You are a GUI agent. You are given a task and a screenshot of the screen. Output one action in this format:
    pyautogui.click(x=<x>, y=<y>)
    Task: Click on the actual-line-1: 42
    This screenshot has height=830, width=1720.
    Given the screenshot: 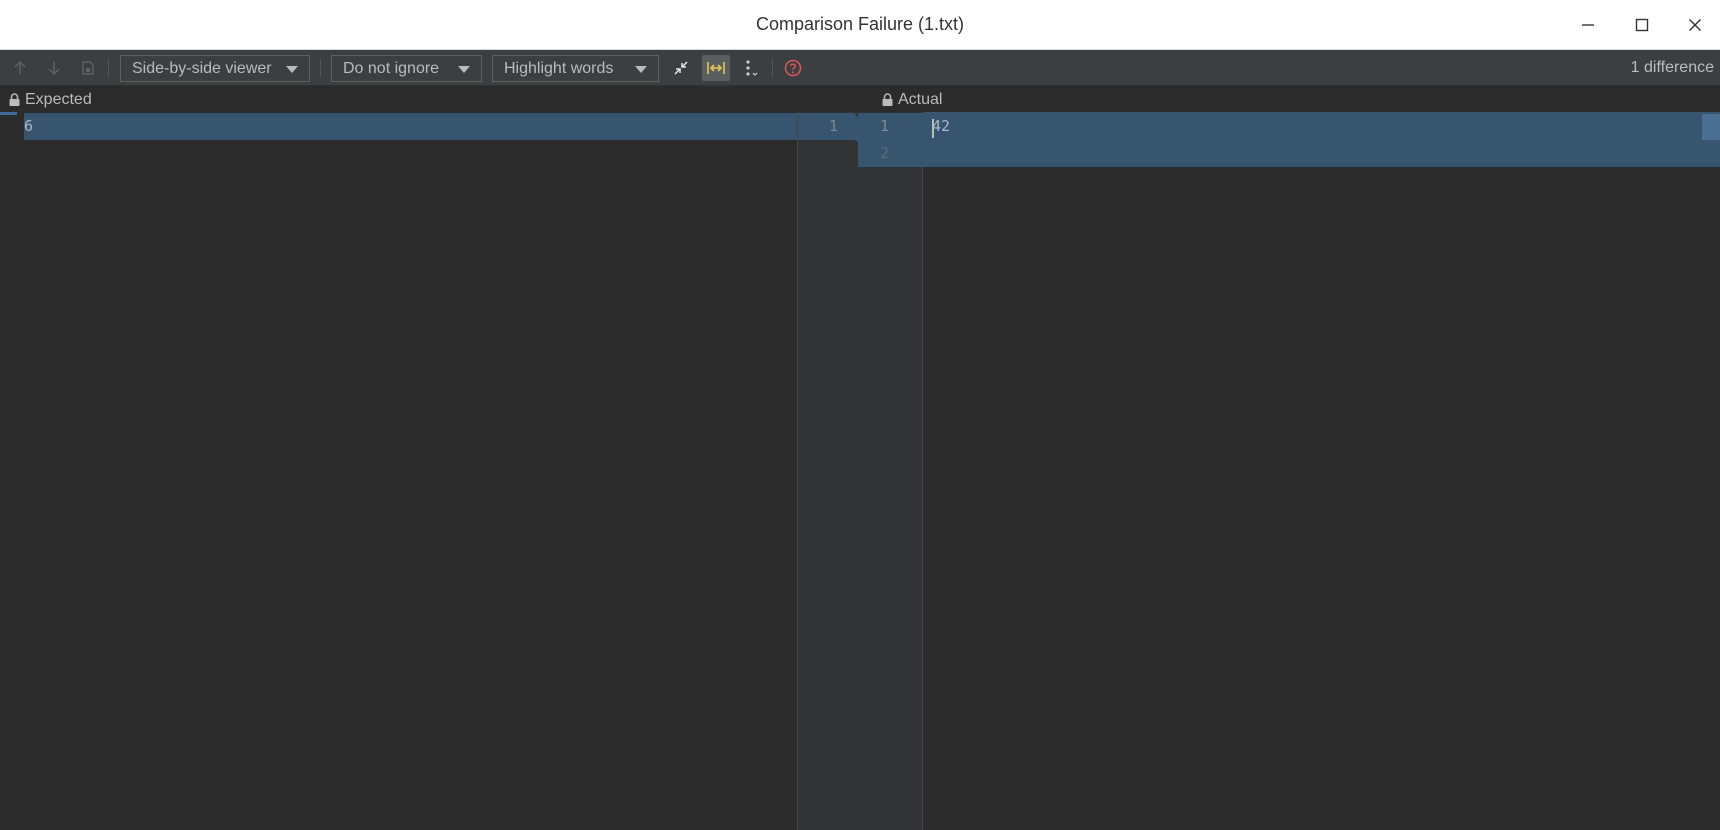 What is the action you would take?
    pyautogui.click(x=941, y=126)
    